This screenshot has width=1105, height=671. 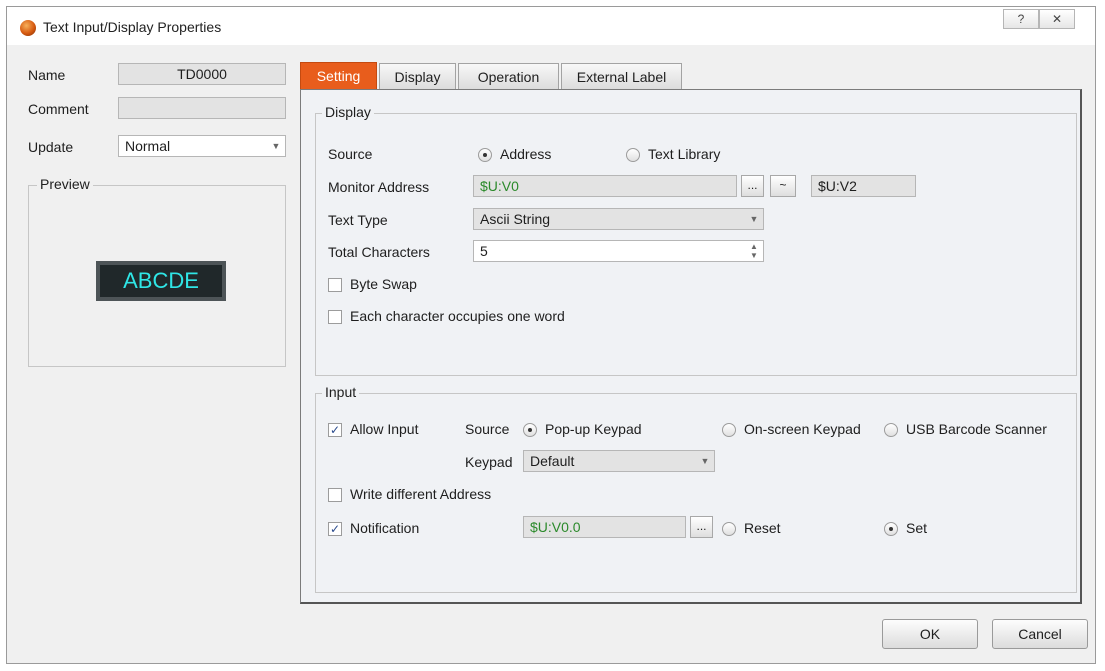 What do you see at coordinates (729, 430) in the screenshot?
I see `onscreen-keypad-radio` at bounding box center [729, 430].